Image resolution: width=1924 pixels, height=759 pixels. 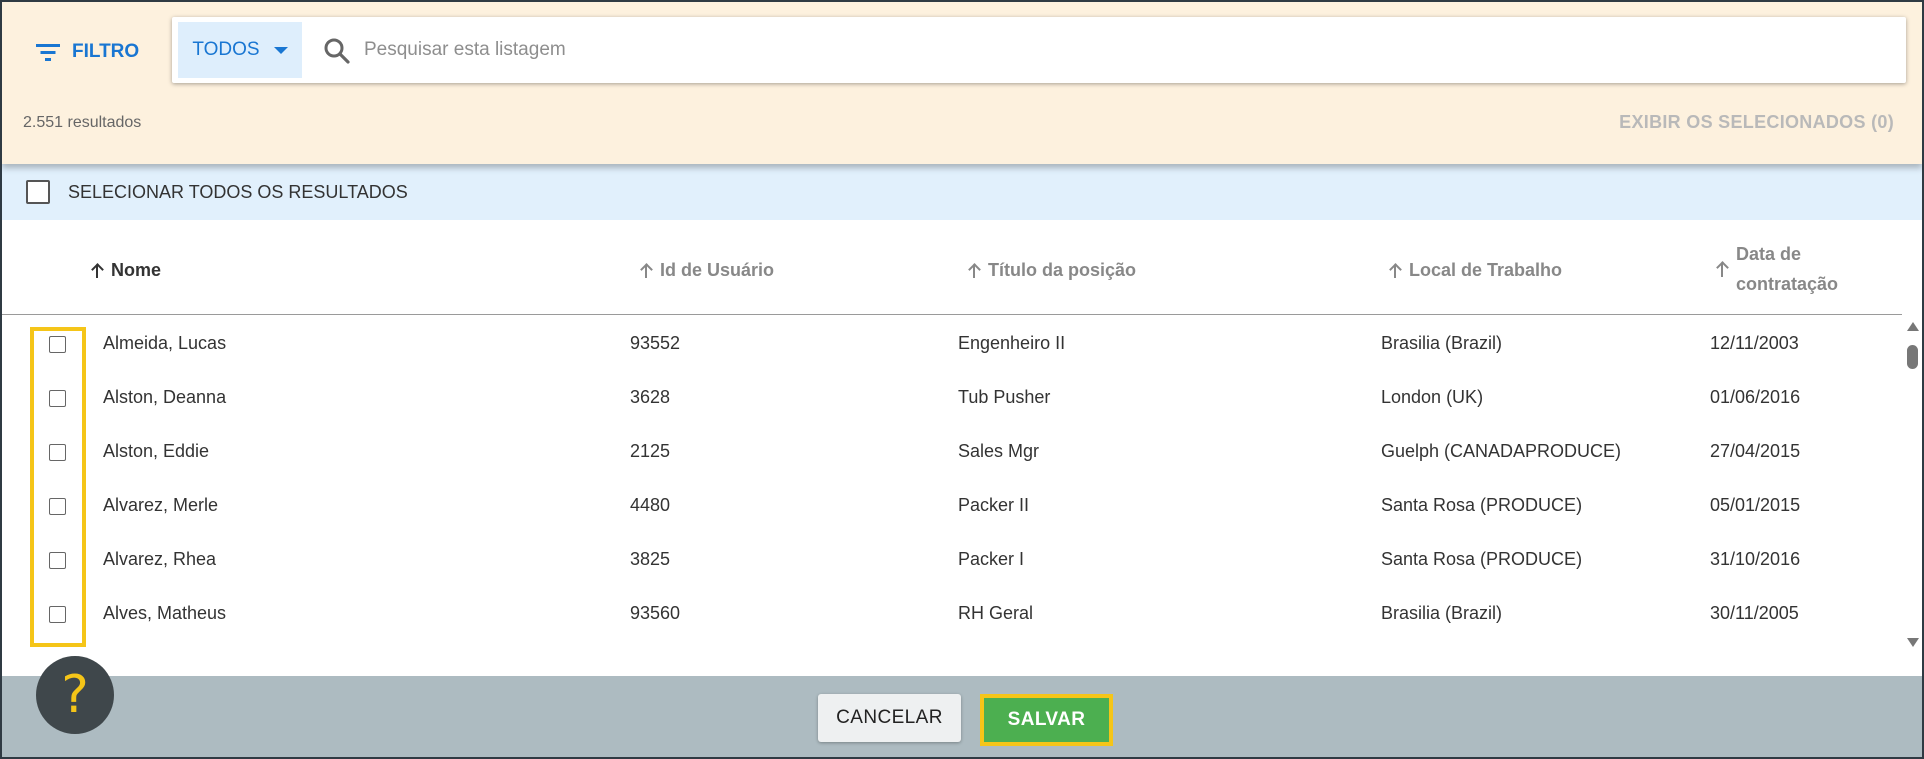 What do you see at coordinates (226, 49) in the screenshot?
I see `scope-dropdown-value: TODOS` at bounding box center [226, 49].